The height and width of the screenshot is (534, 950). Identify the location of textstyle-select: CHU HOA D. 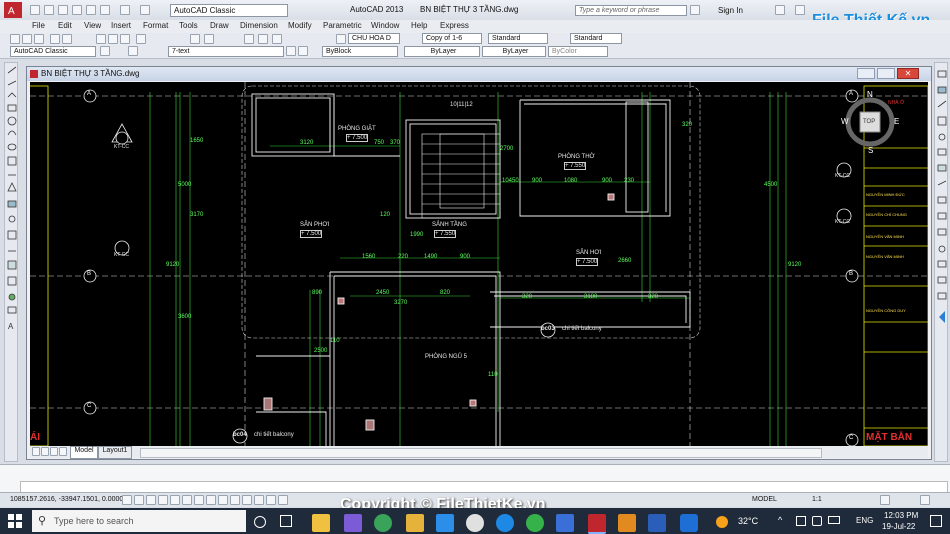
(374, 38).